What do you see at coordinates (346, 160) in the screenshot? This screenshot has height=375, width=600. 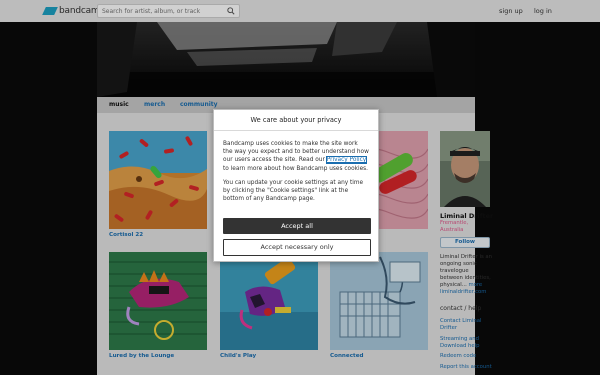 I see `privacy-policy-link: Privacy Policy` at bounding box center [346, 160].